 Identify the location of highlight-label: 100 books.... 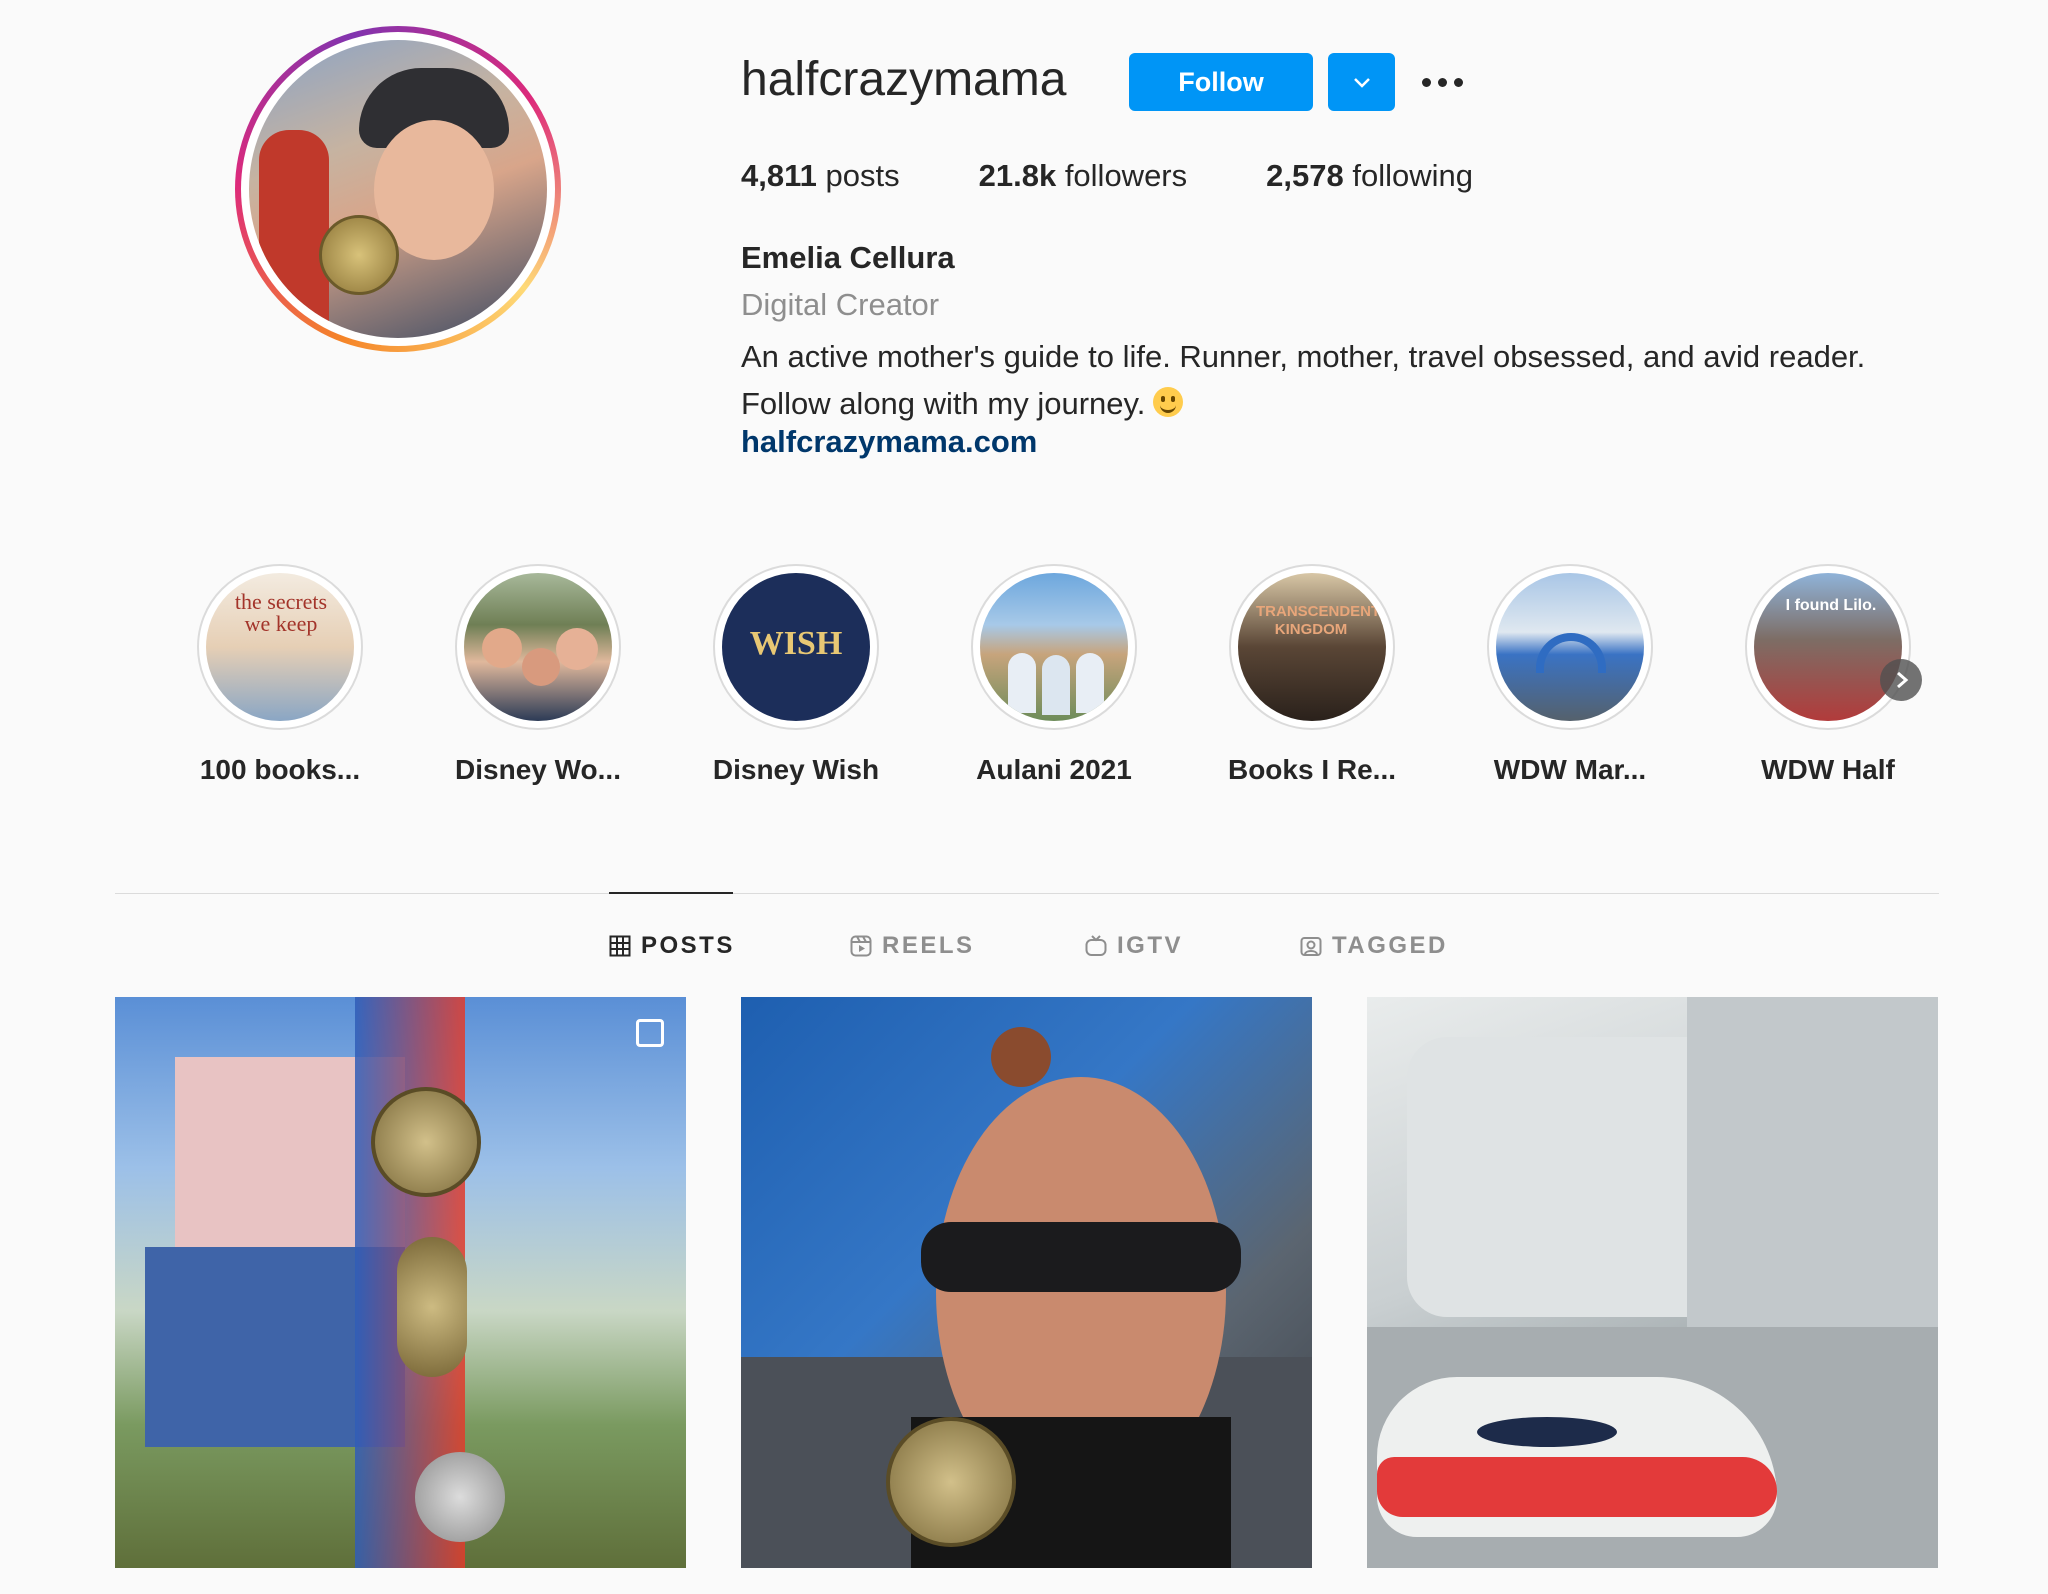
(280, 769).